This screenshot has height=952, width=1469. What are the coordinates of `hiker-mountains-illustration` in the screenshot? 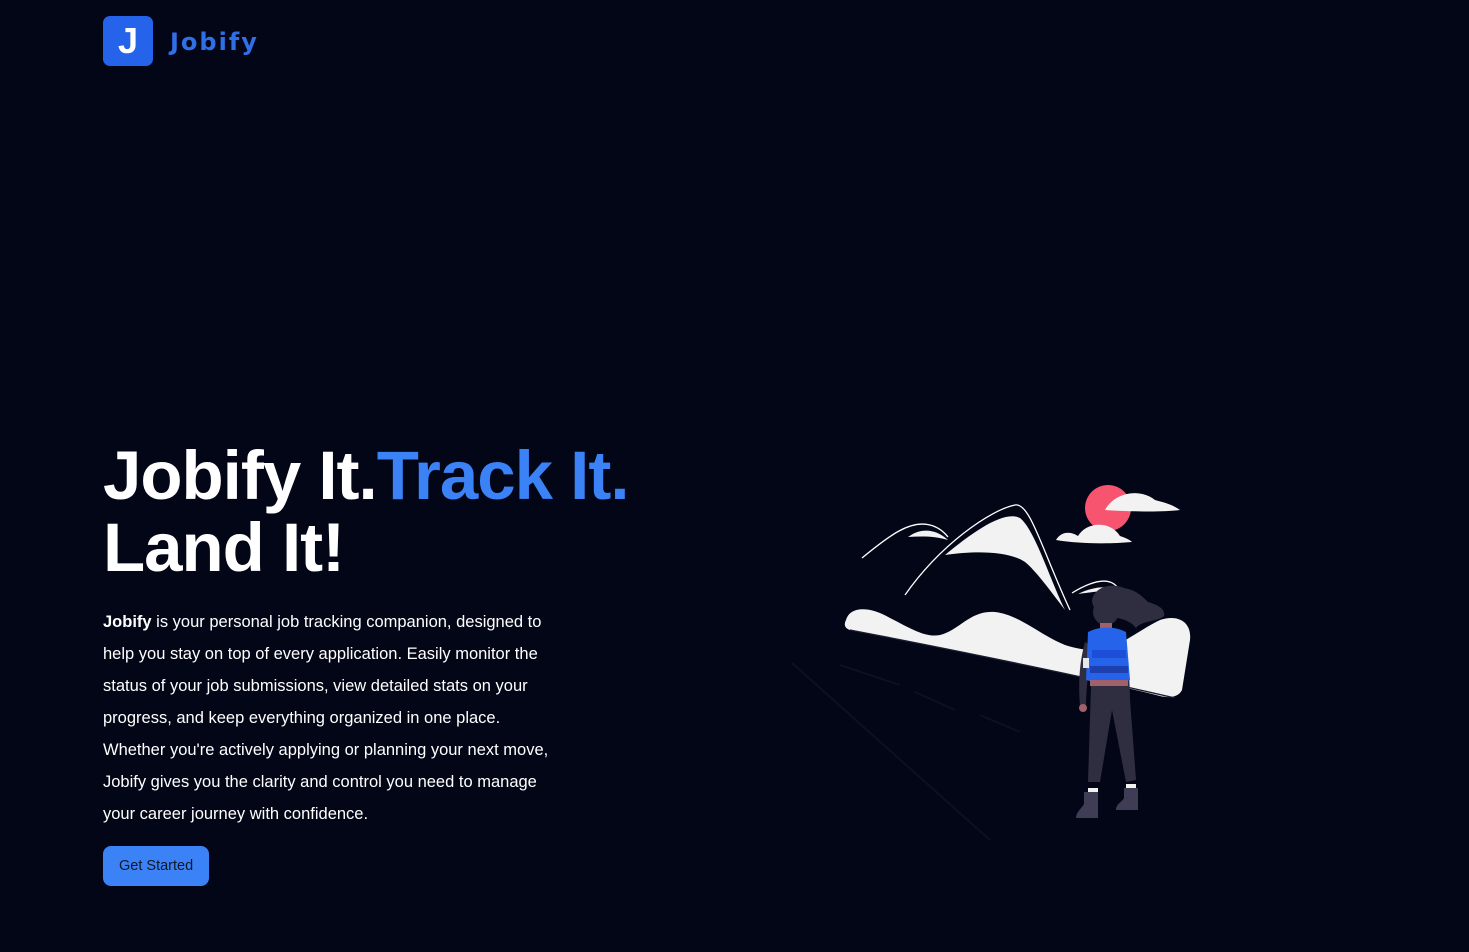 It's located at (991, 663).